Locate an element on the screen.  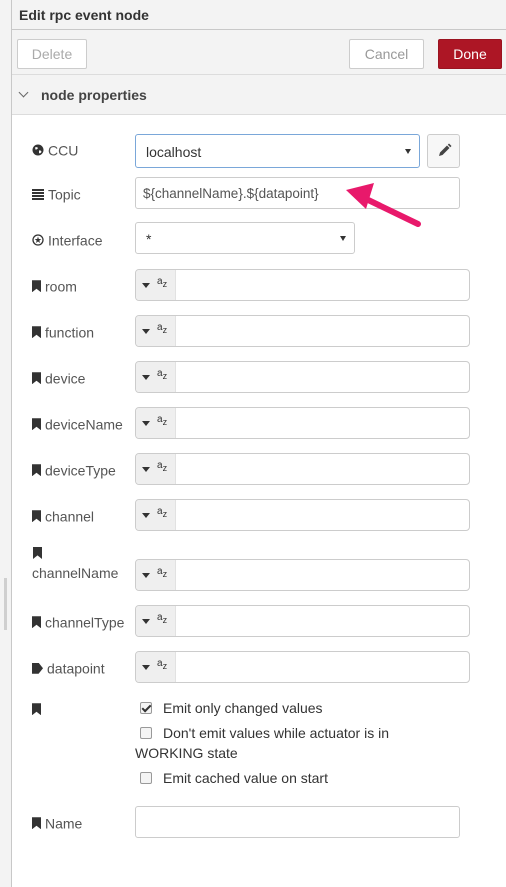
section-title: node properties is located at coordinates (94, 95).